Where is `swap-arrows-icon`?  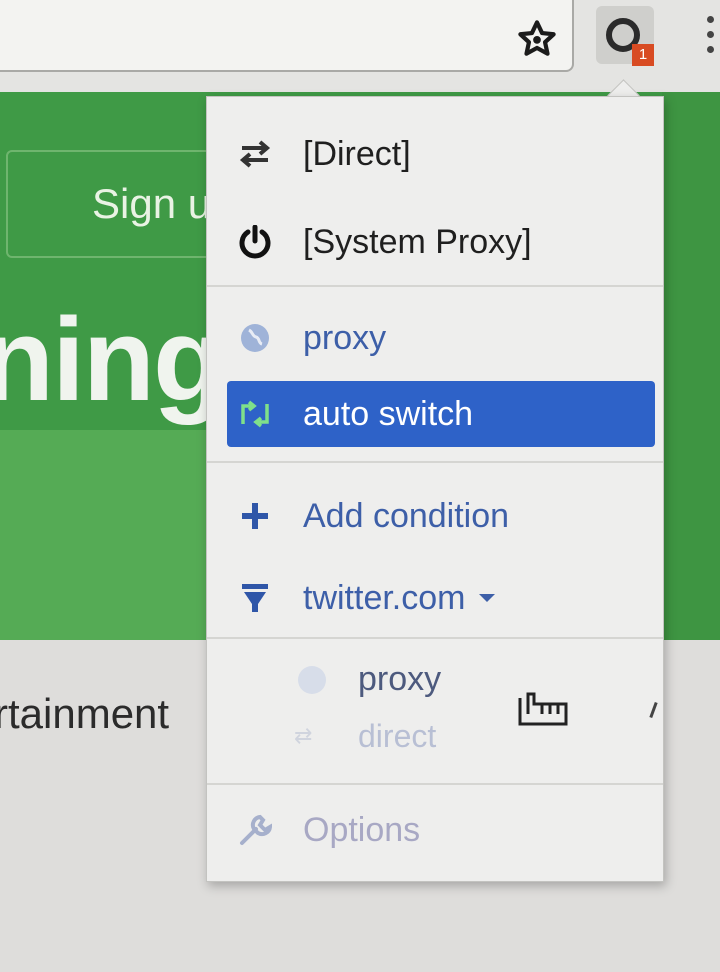
swap-arrows-icon is located at coordinates (255, 154).